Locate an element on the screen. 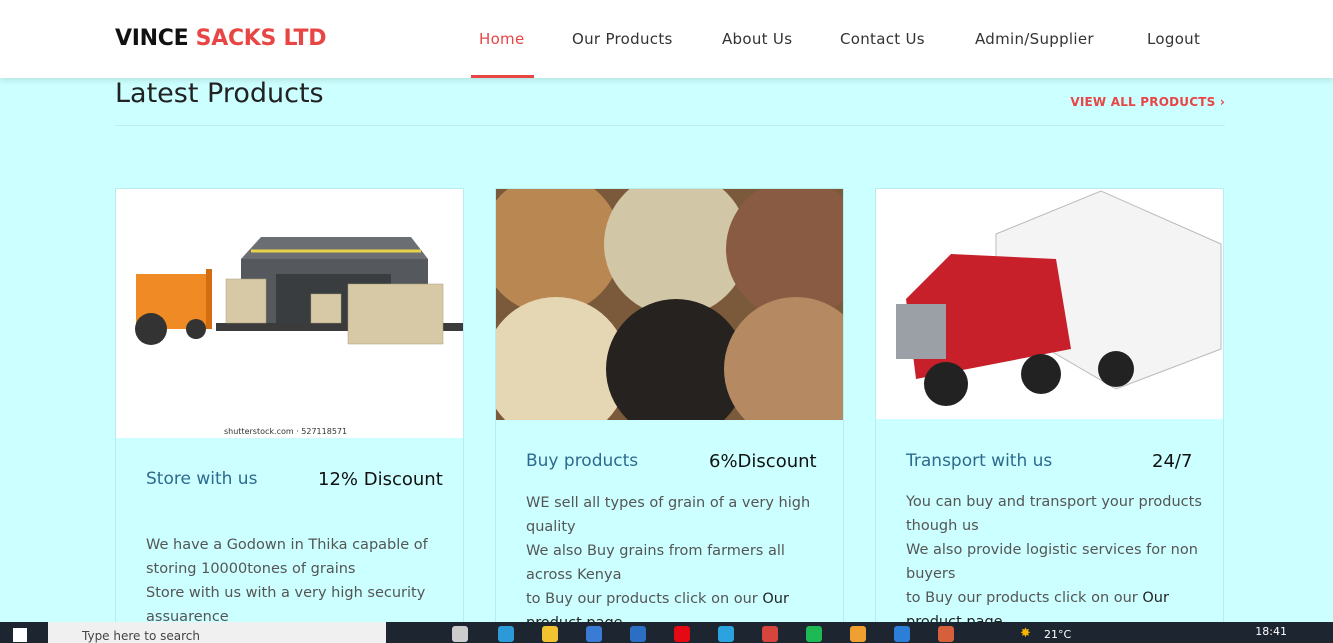 The image size is (1333, 643). grain-sacks-photo is located at coordinates (669, 304).